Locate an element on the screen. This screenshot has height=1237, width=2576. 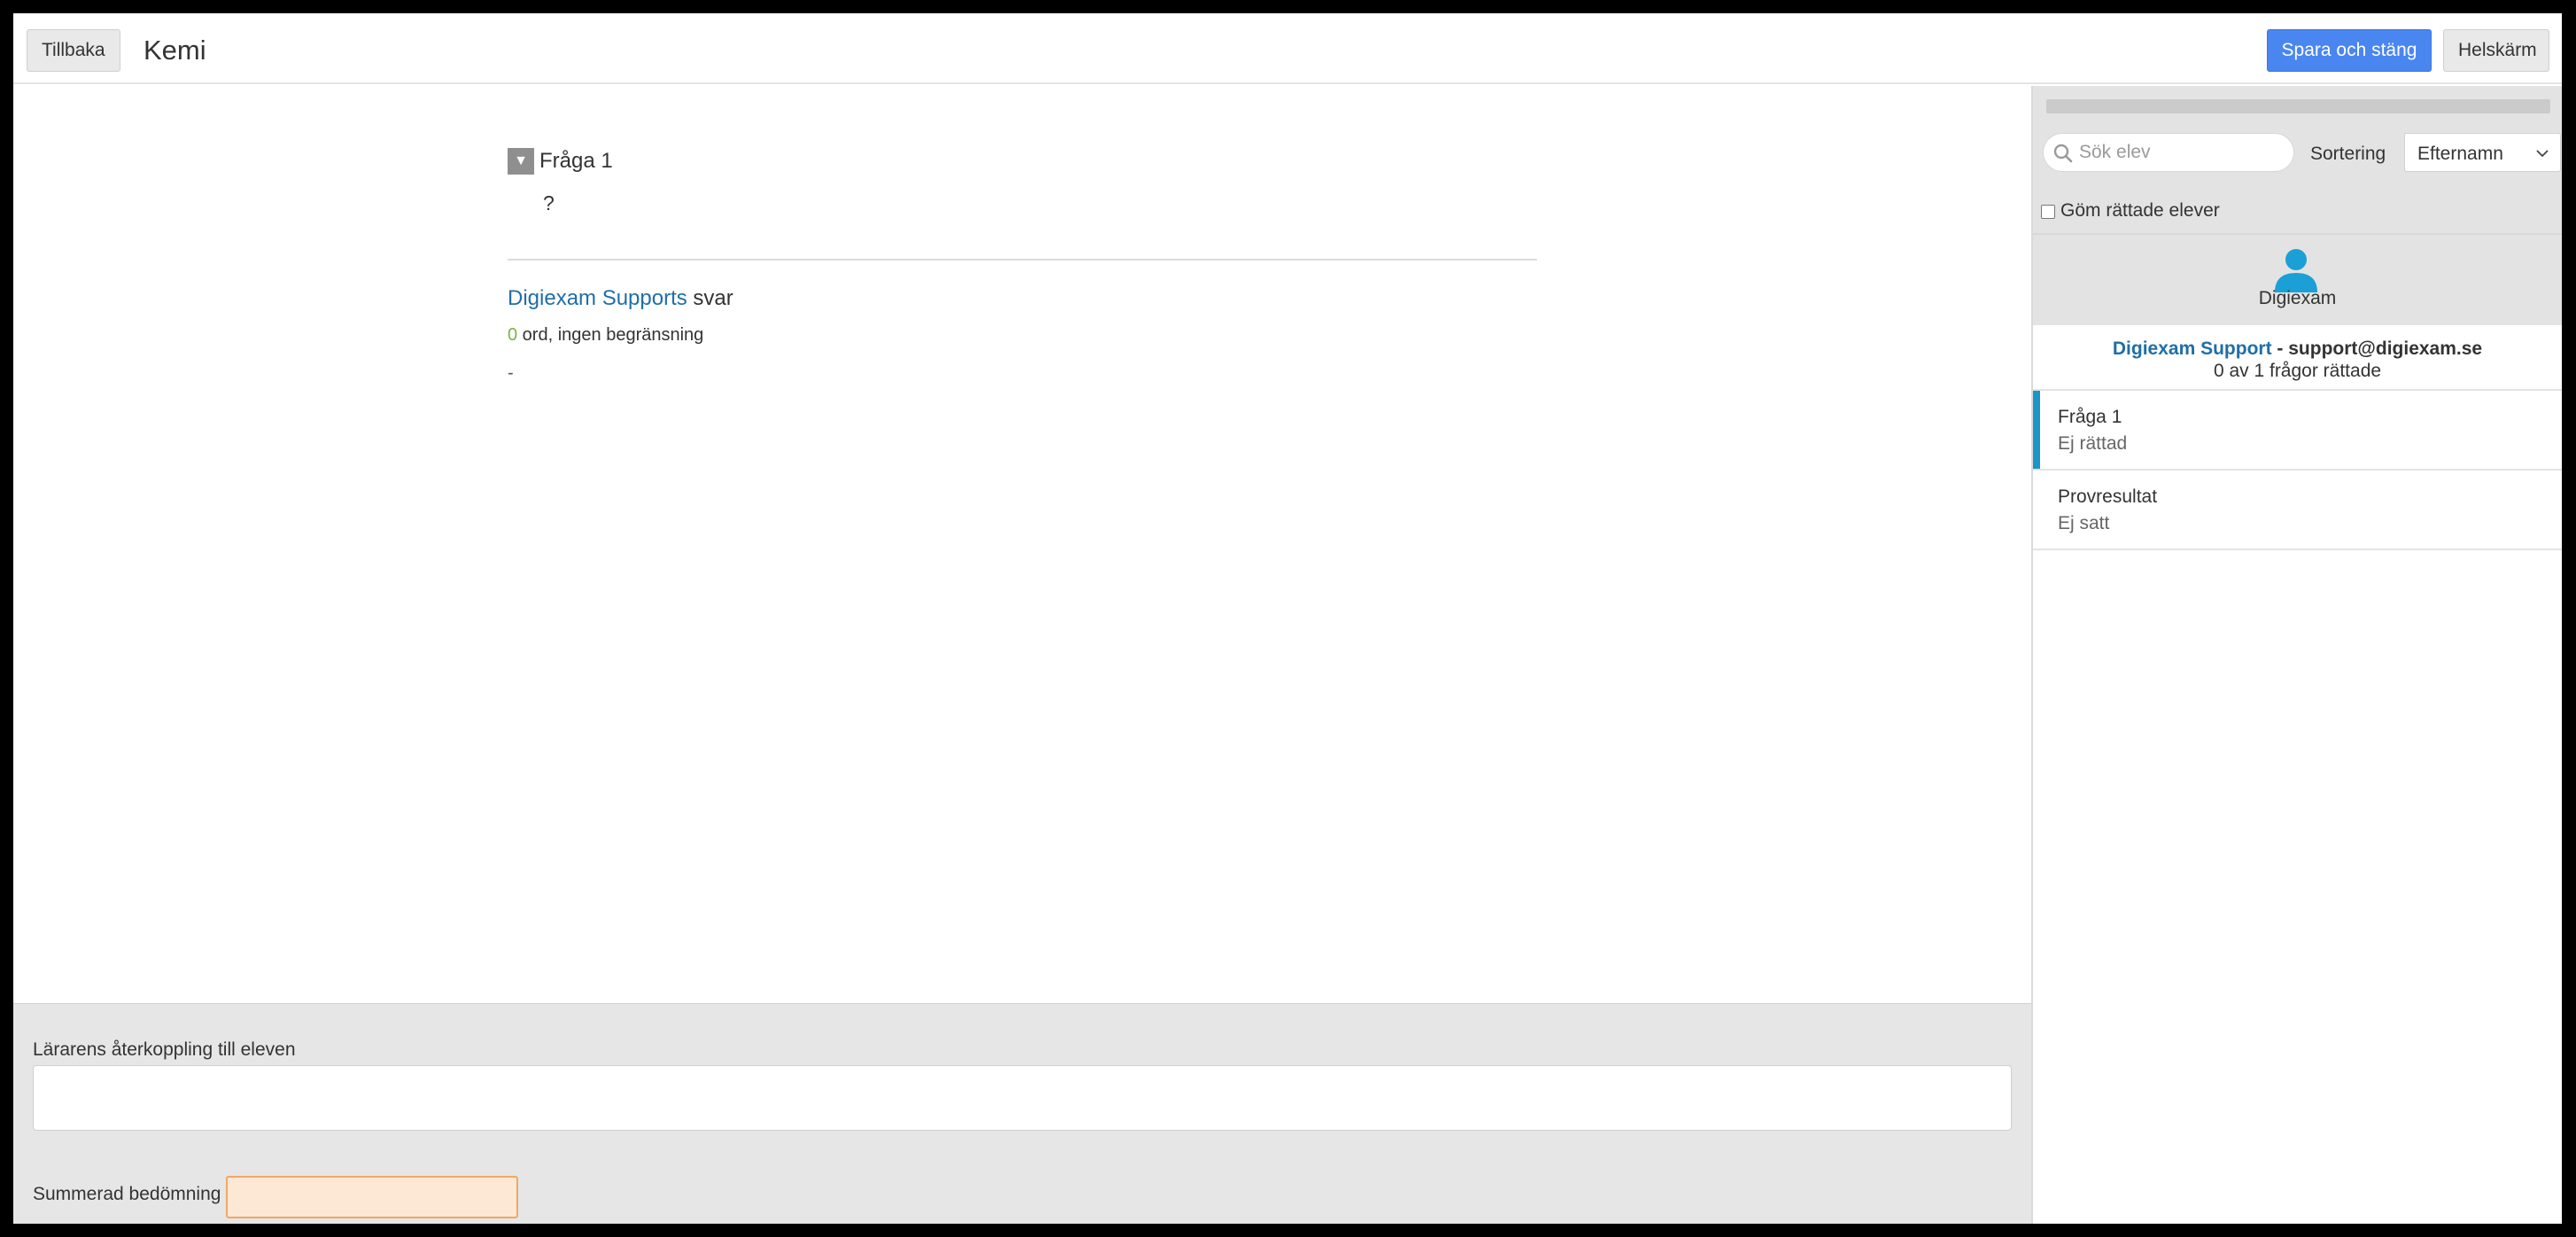
avatar-name: Digiexam is located at coordinates (2297, 298).